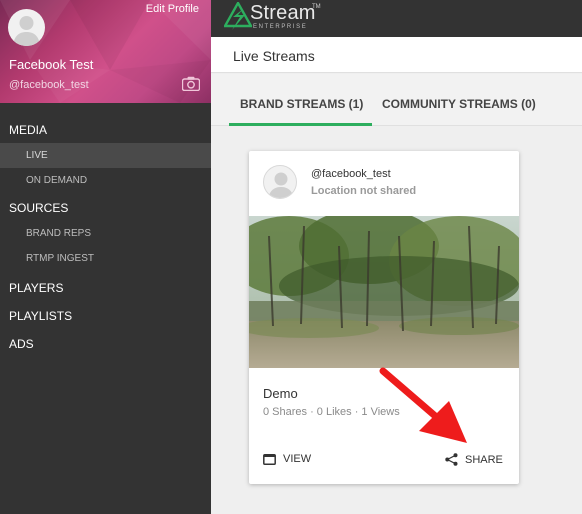  Describe the element at coordinates (396, 18) in the screenshot. I see `top-bar: Stream TM ENTERPRISE` at that location.